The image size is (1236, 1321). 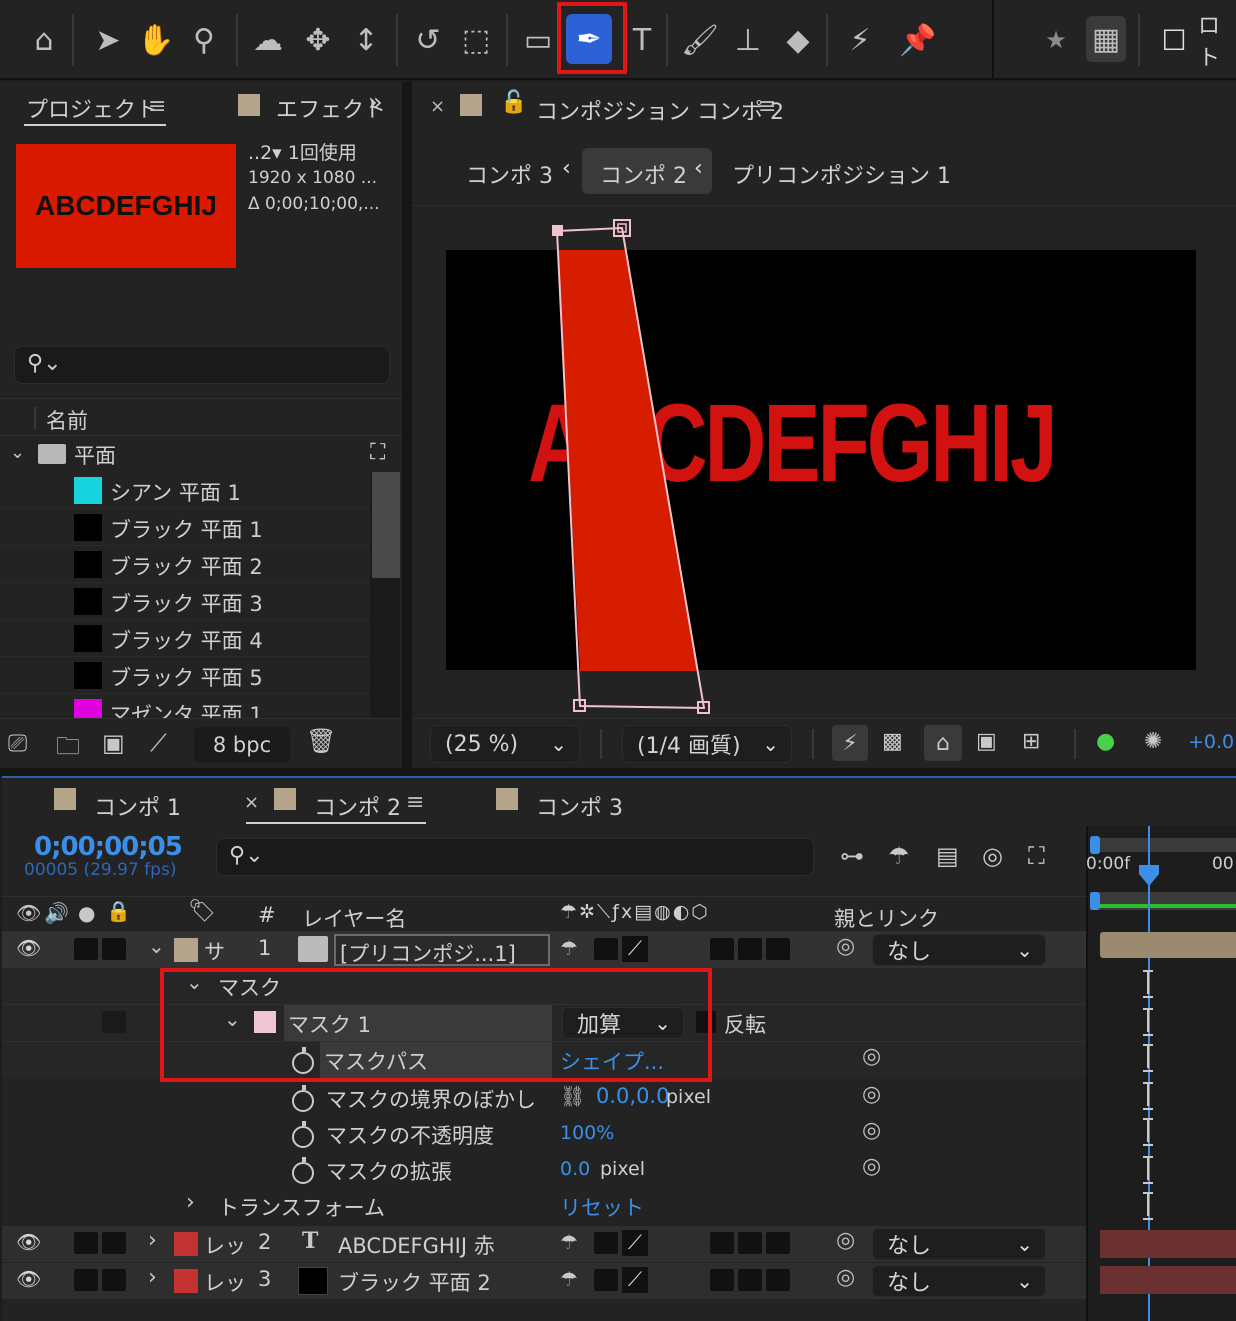 What do you see at coordinates (377, 452) in the screenshot?
I see `flowchart-icon: ⛶` at bounding box center [377, 452].